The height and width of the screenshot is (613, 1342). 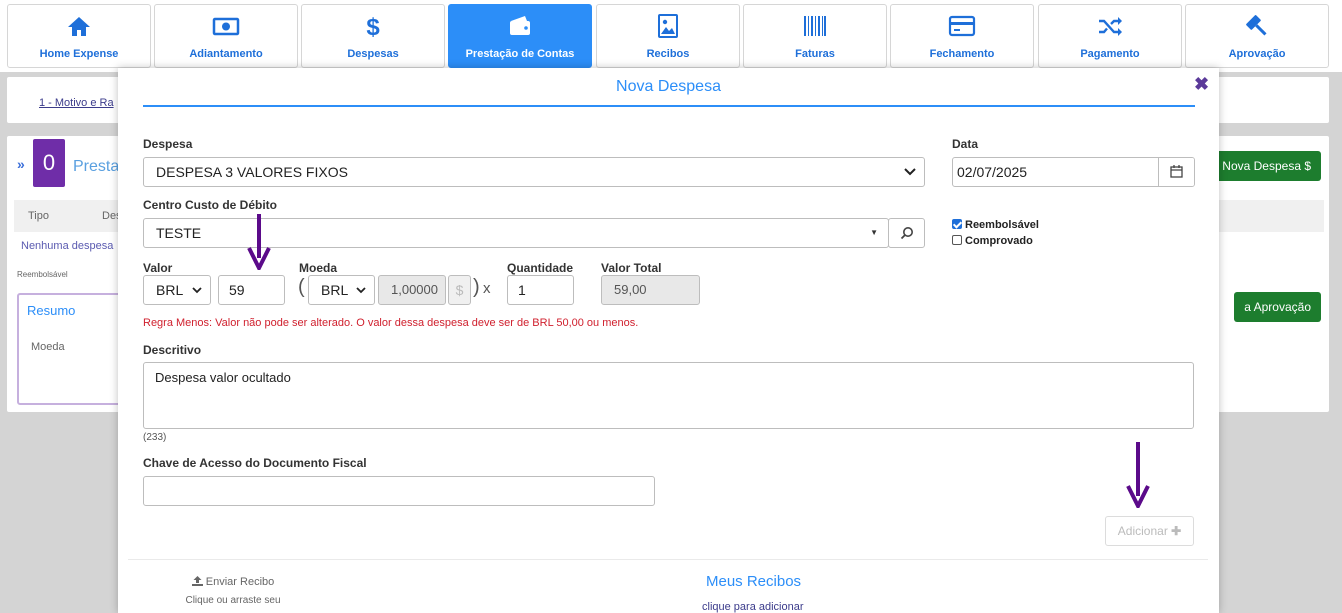 What do you see at coordinates (668, 26) in the screenshot?
I see `image-icon` at bounding box center [668, 26].